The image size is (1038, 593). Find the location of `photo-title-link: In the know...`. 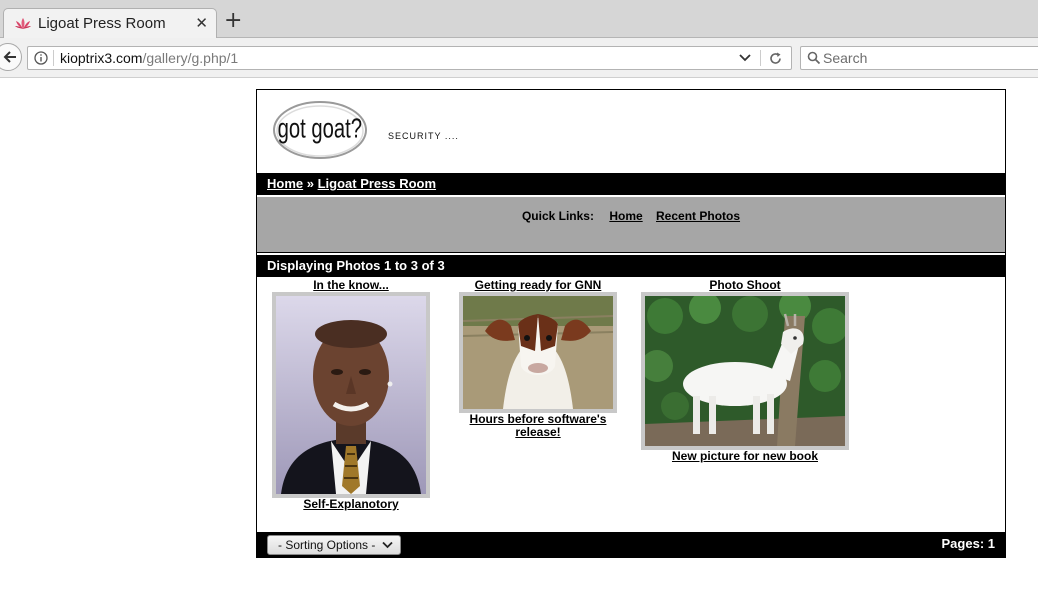

photo-title-link: In the know... is located at coordinates (351, 285).